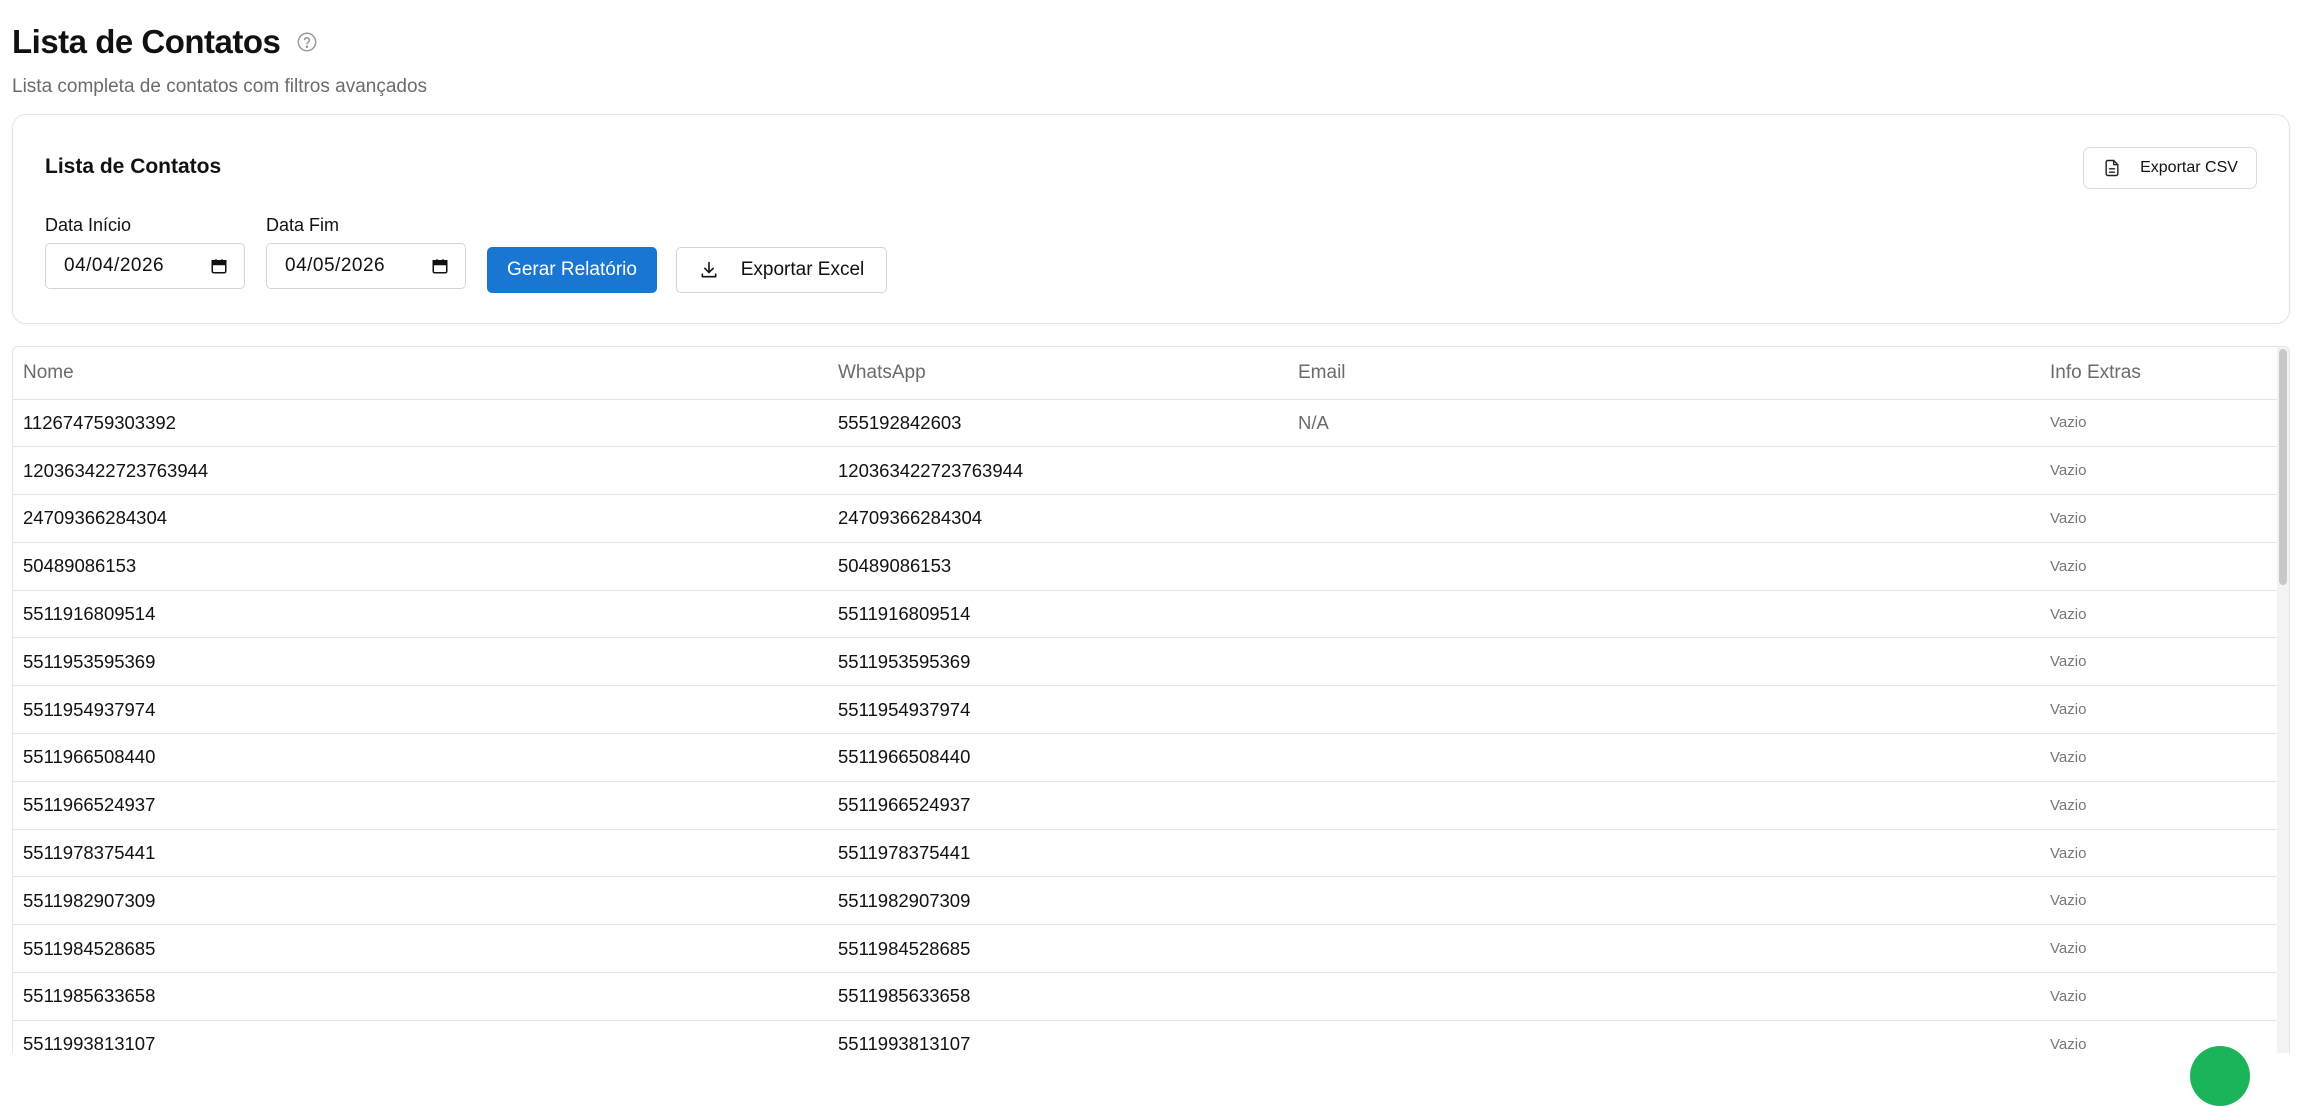 The height and width of the screenshot is (1106, 2304). What do you see at coordinates (420, 423) in the screenshot?
I see `cell-nome: 112674759303392` at bounding box center [420, 423].